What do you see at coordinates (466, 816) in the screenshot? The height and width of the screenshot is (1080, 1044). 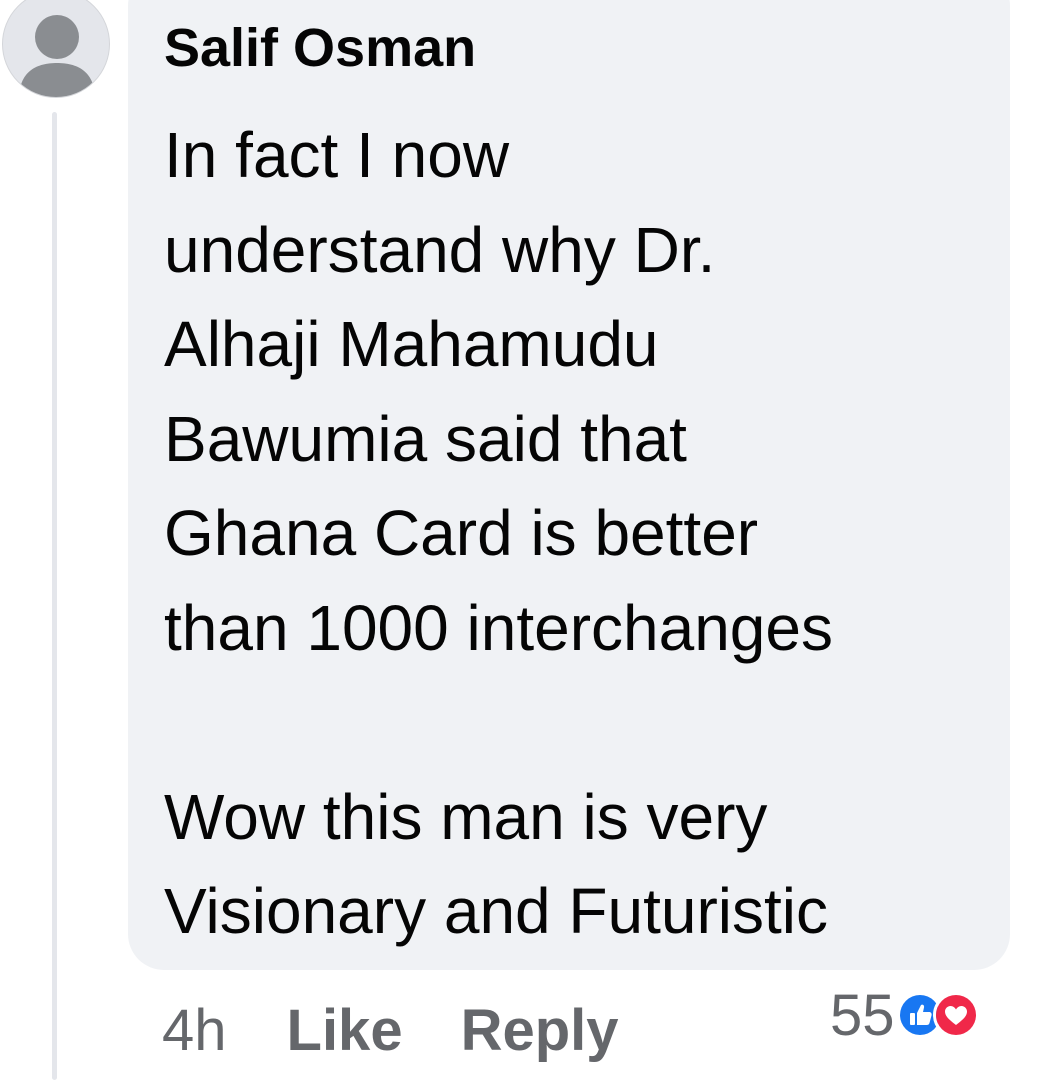 I see `comment-text-line: Wow this man is very` at bounding box center [466, 816].